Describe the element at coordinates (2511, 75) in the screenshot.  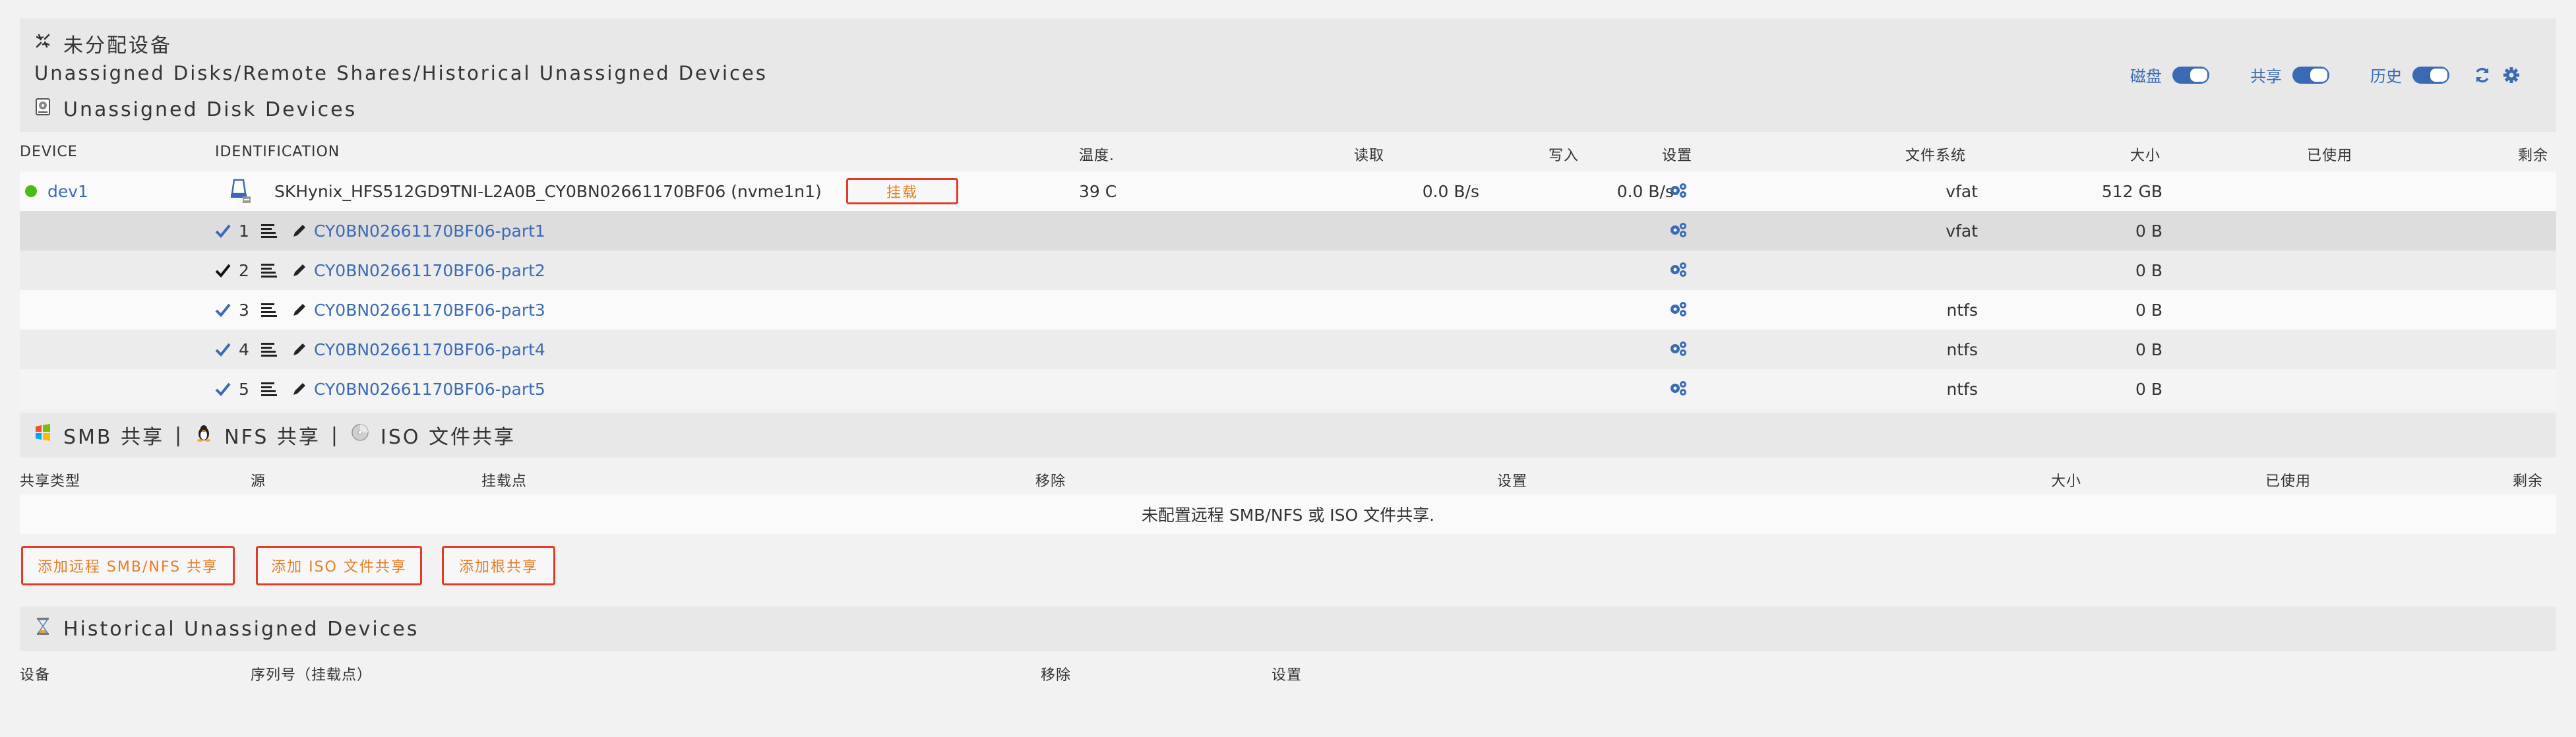
I see `gear-icon` at that location.